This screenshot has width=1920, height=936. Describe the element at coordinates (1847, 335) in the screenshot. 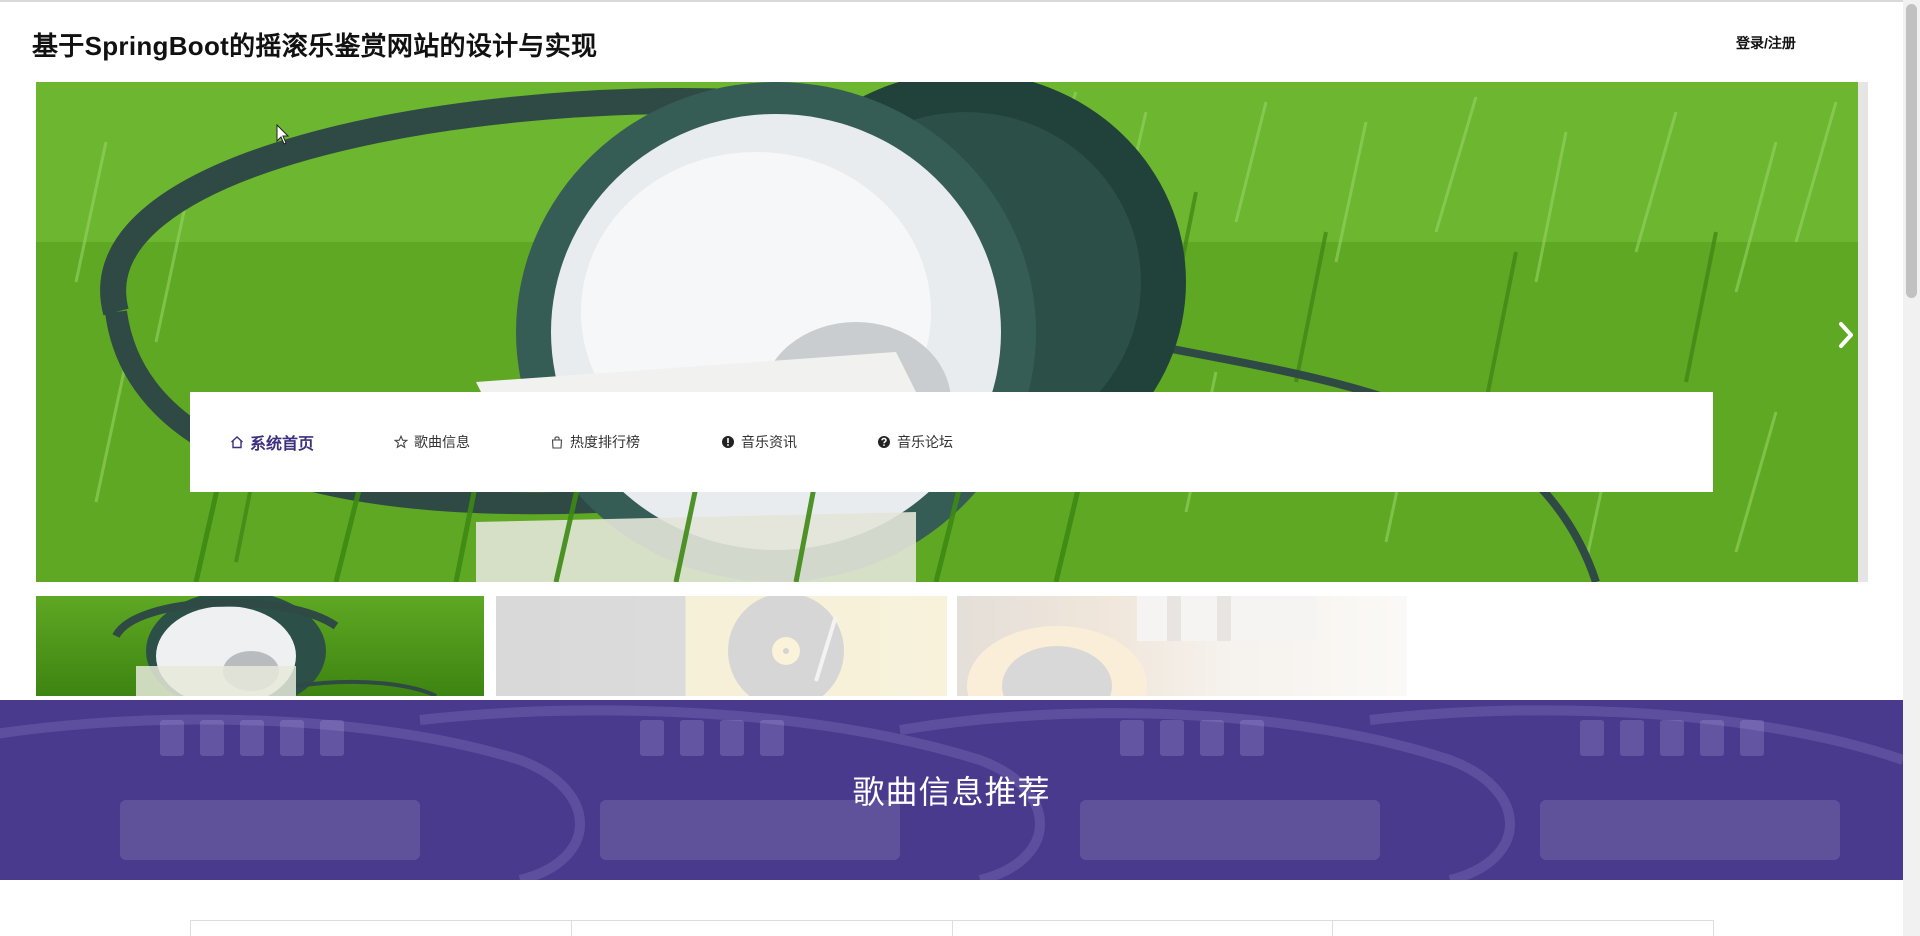

I see `chevron-right-icon` at that location.